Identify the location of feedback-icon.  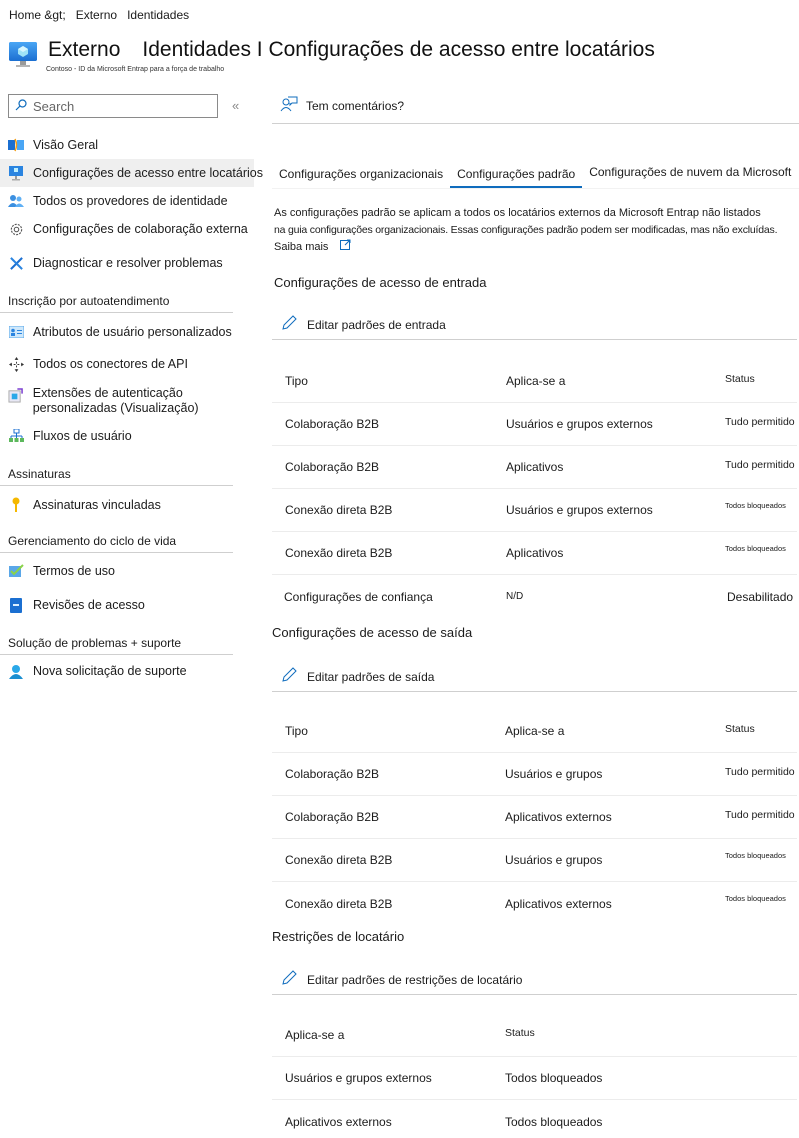
(289, 105).